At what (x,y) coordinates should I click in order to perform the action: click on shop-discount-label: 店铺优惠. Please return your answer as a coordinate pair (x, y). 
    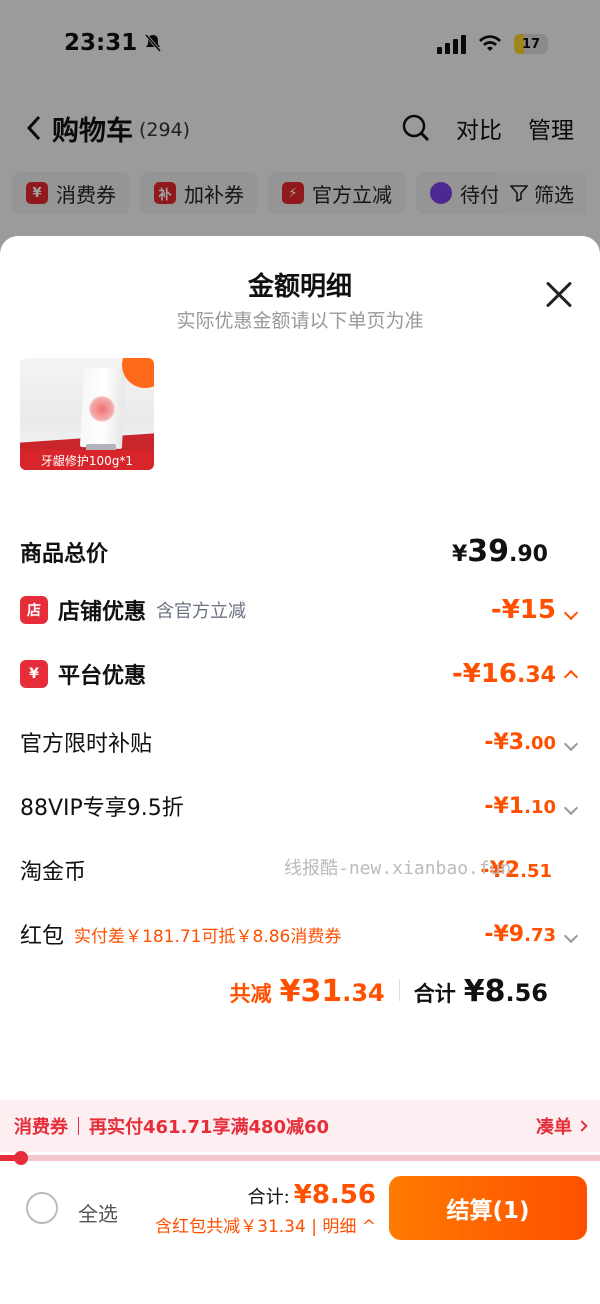
    Looking at the image, I should click on (102, 612).